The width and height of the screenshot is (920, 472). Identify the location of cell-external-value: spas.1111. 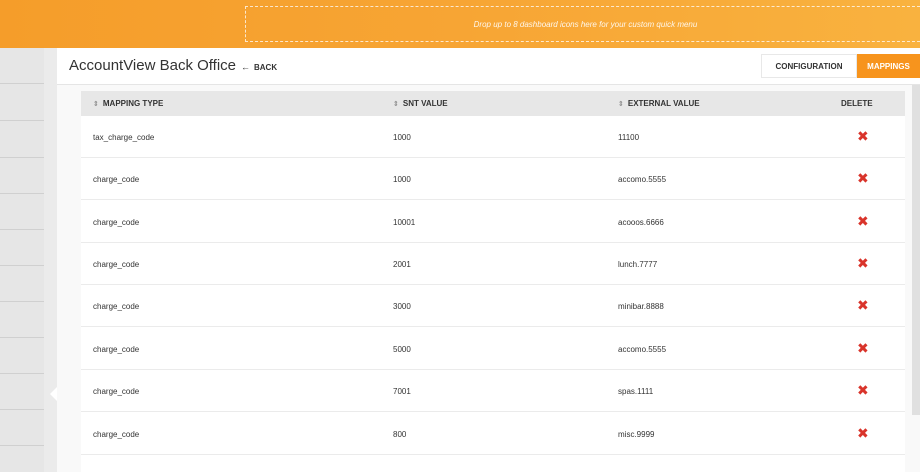
(636, 391).